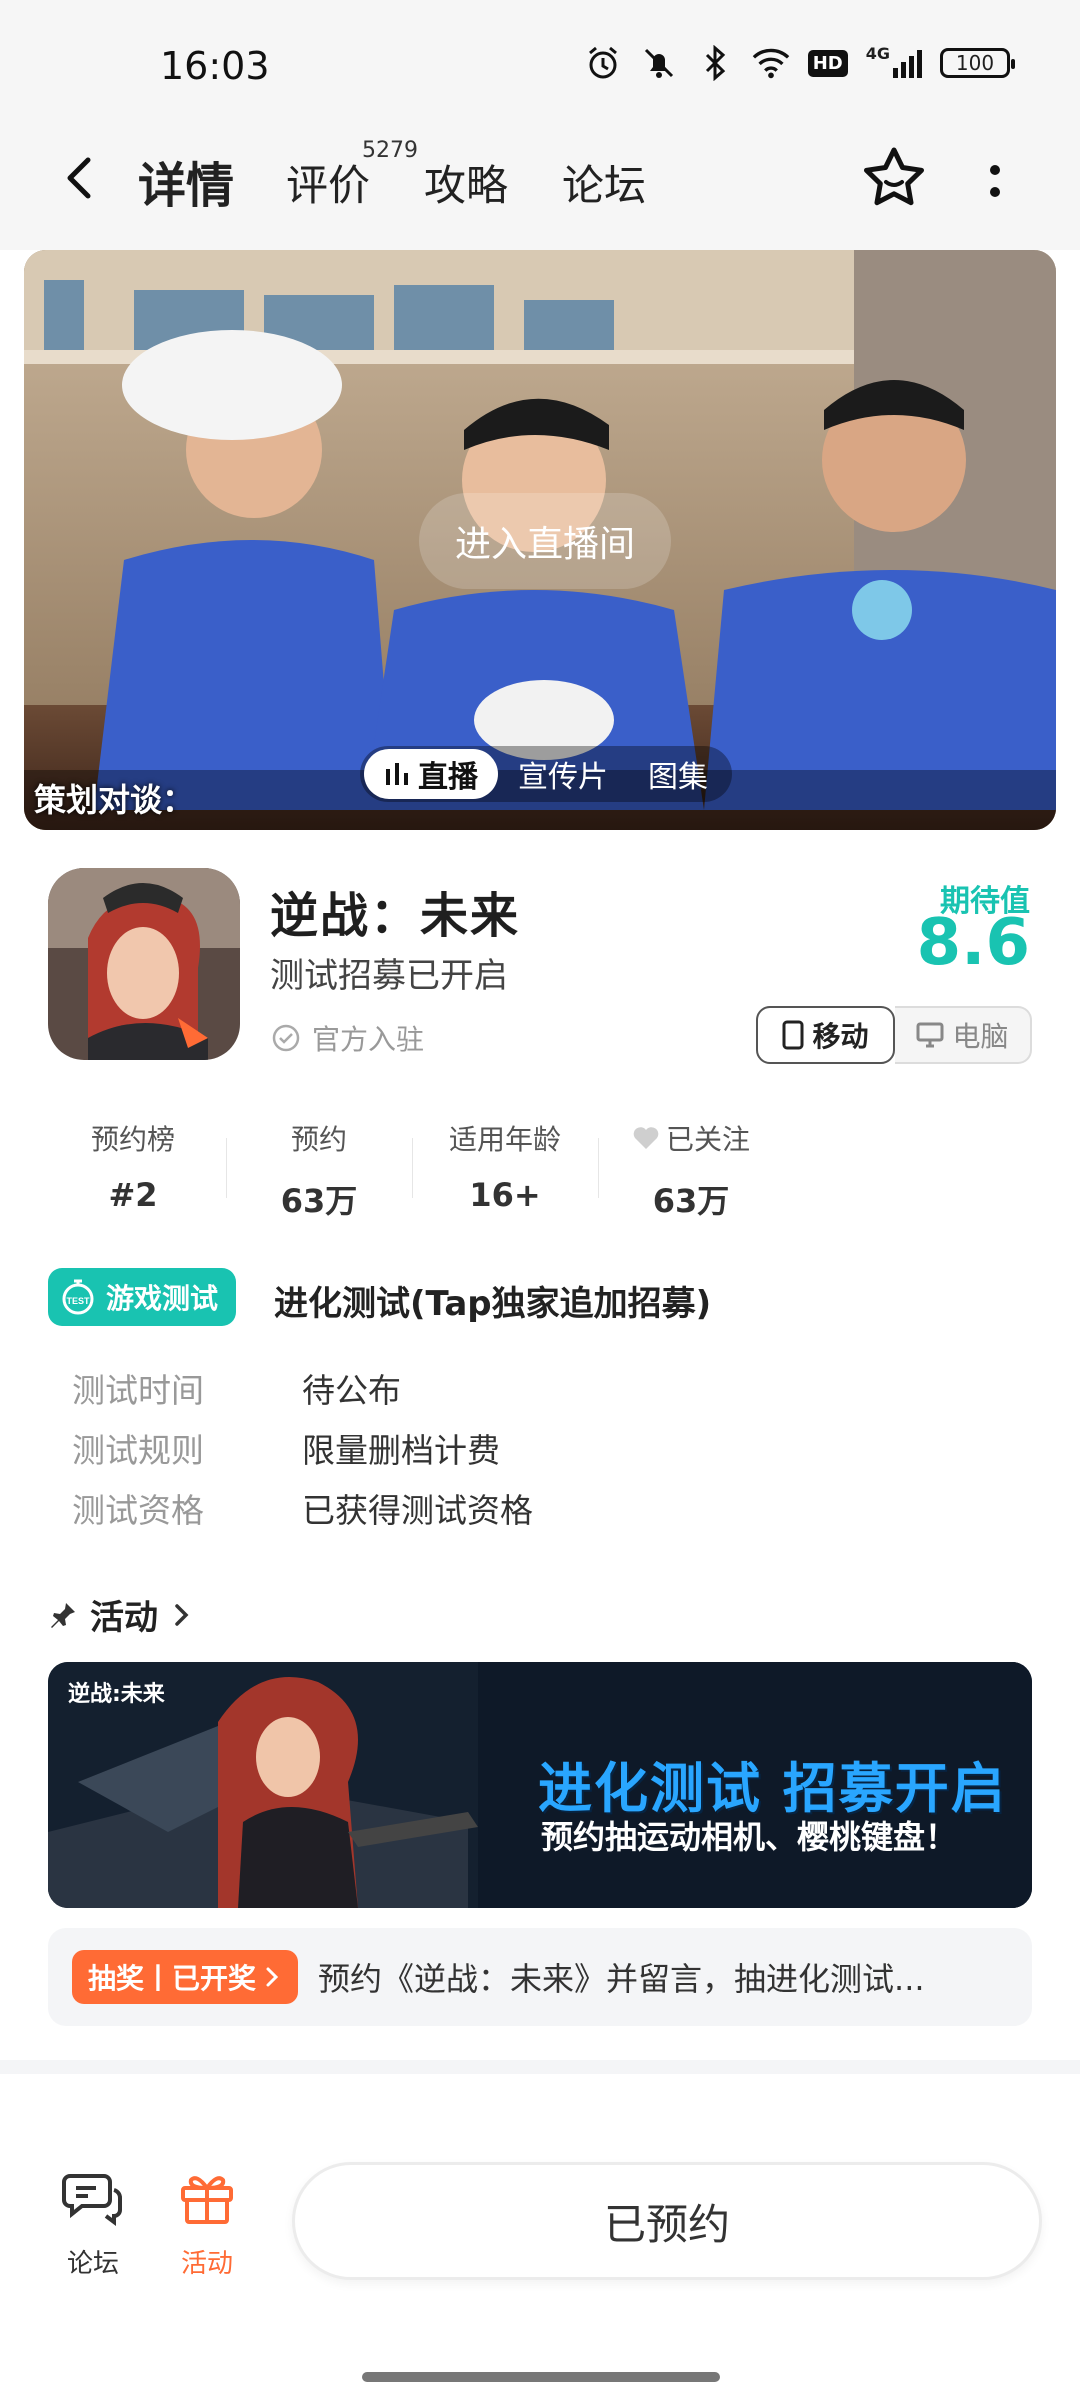 This screenshot has width=1080, height=2400. What do you see at coordinates (541, 2377) in the screenshot?
I see `home-indicator` at bounding box center [541, 2377].